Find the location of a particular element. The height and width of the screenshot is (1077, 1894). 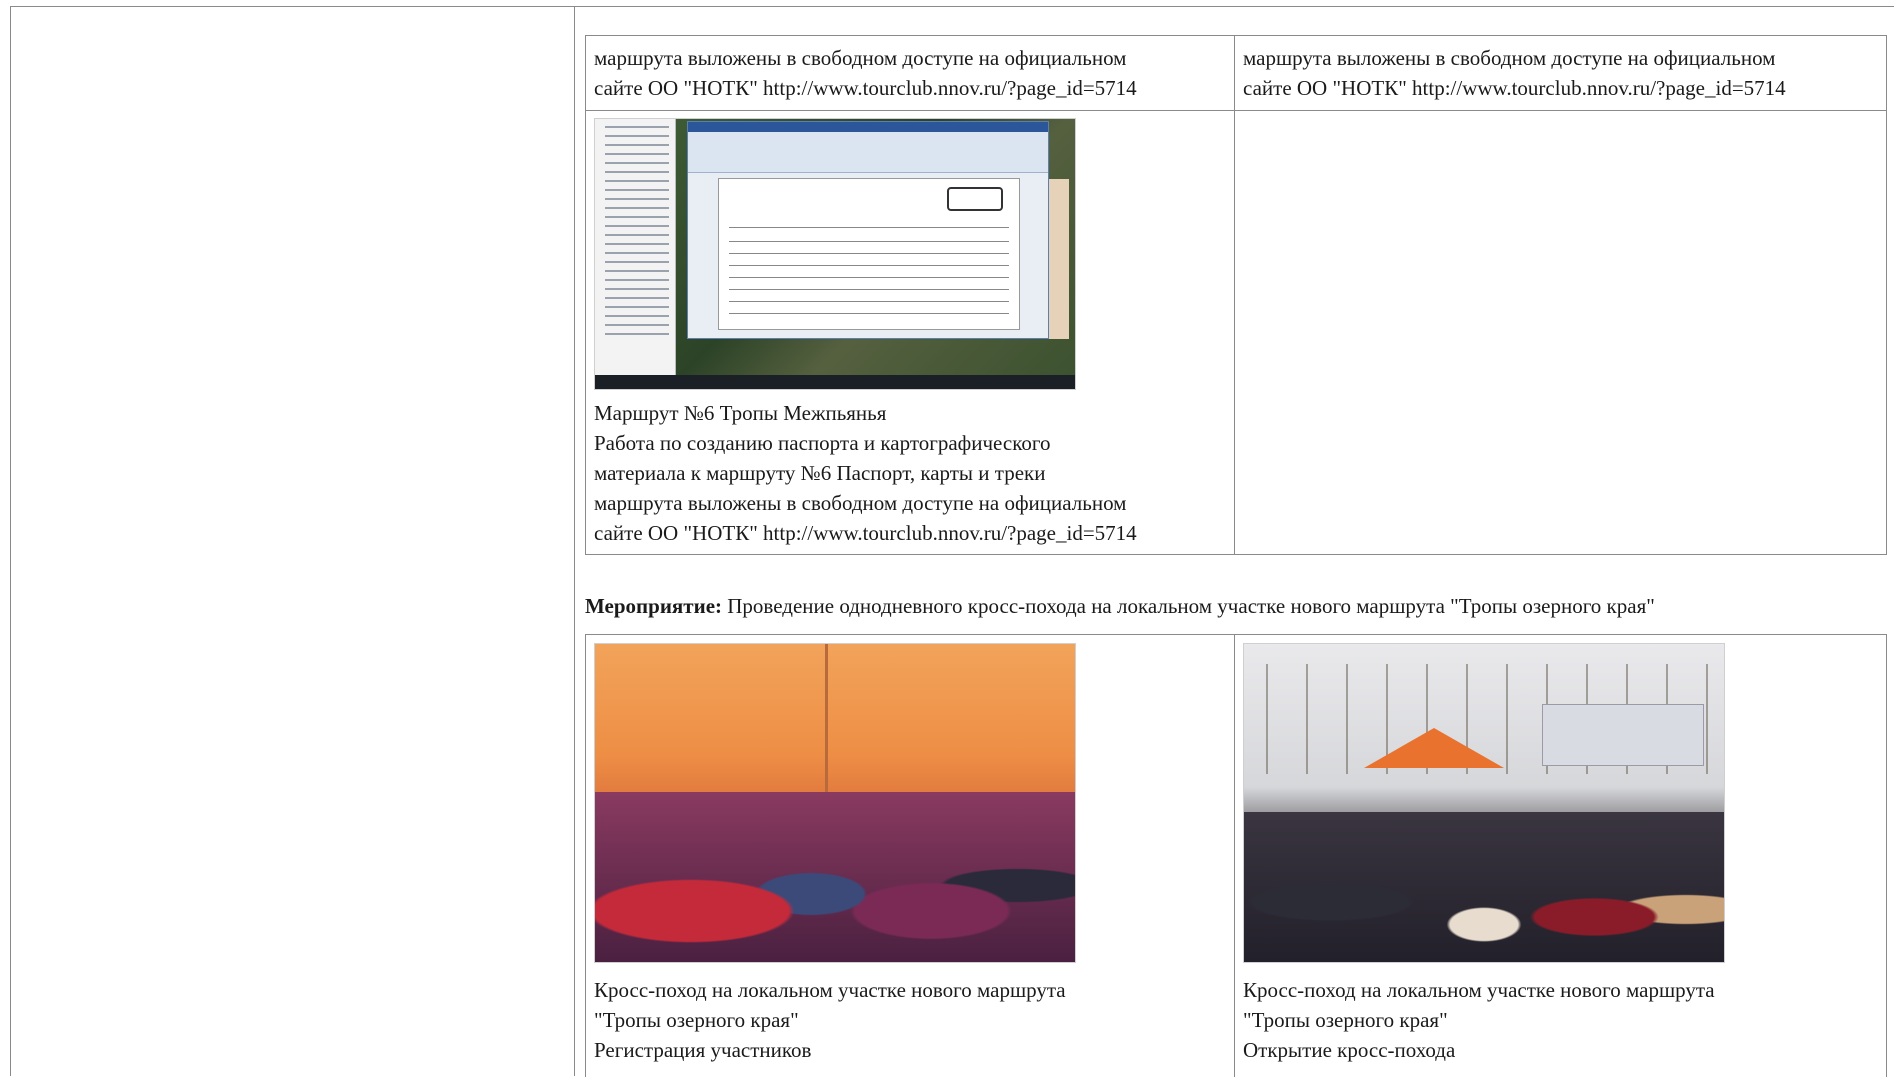

registration-photo is located at coordinates (835, 803).